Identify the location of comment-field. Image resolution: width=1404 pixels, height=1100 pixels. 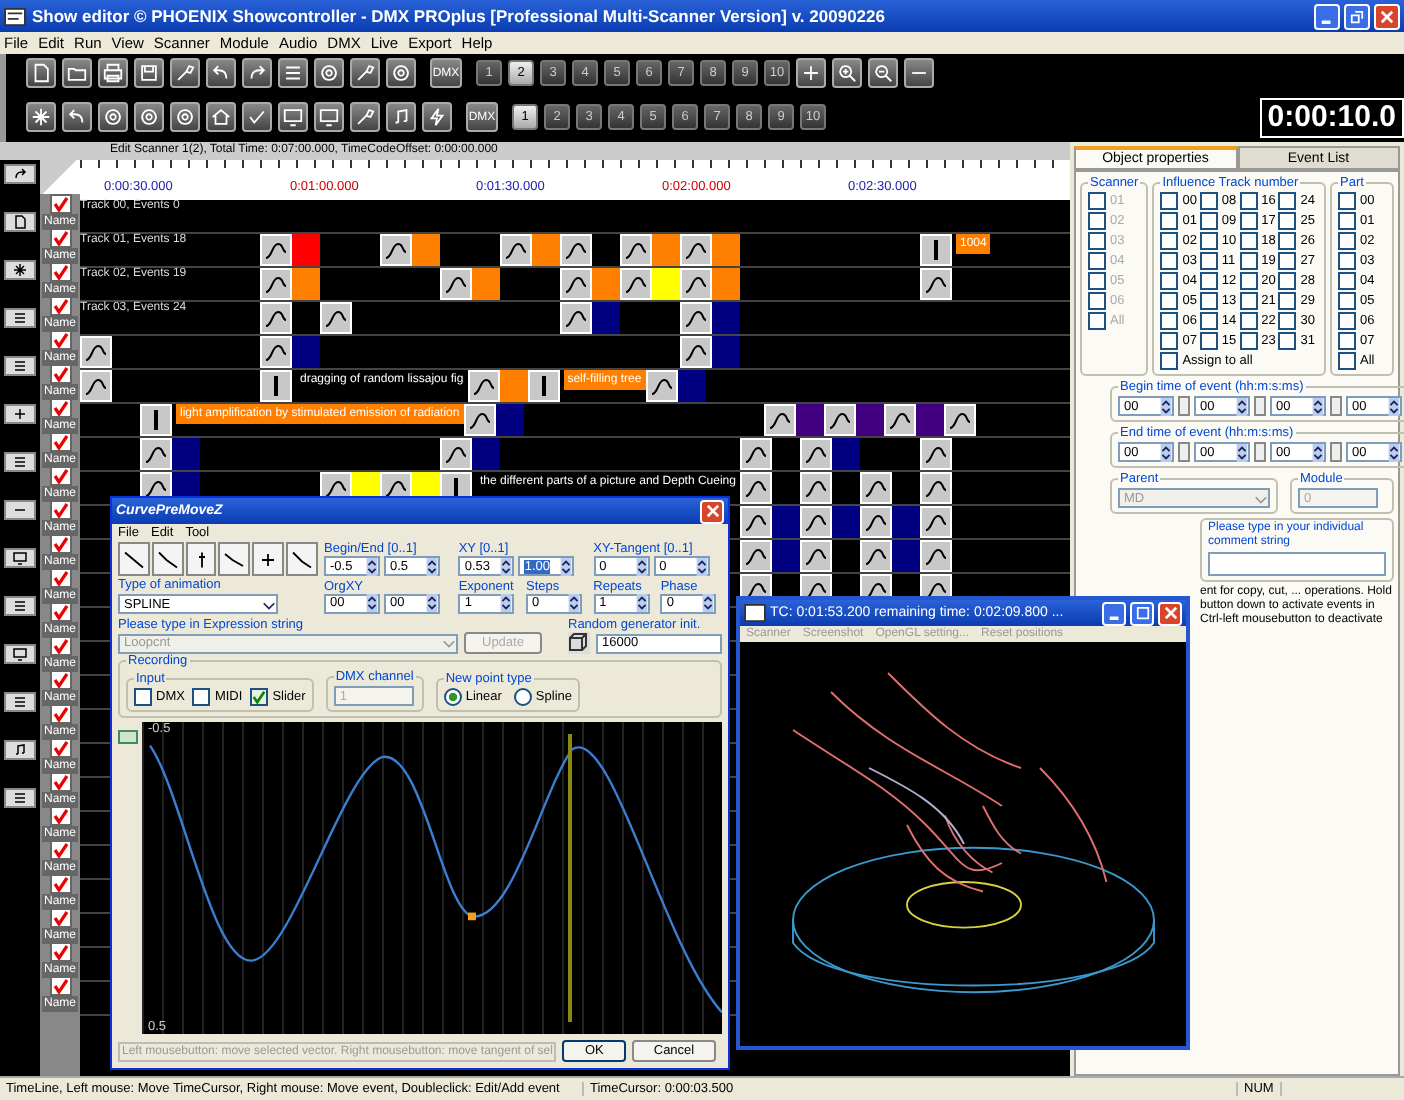
(1297, 564).